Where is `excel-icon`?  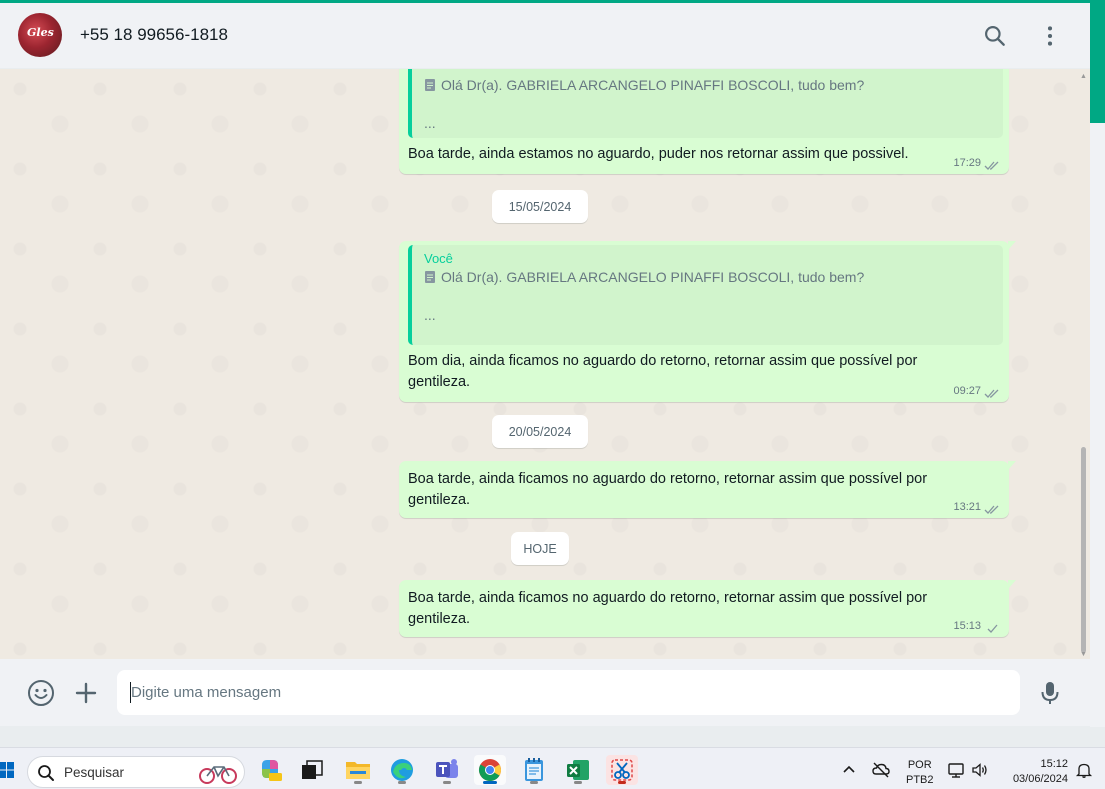
excel-icon is located at coordinates (578, 770).